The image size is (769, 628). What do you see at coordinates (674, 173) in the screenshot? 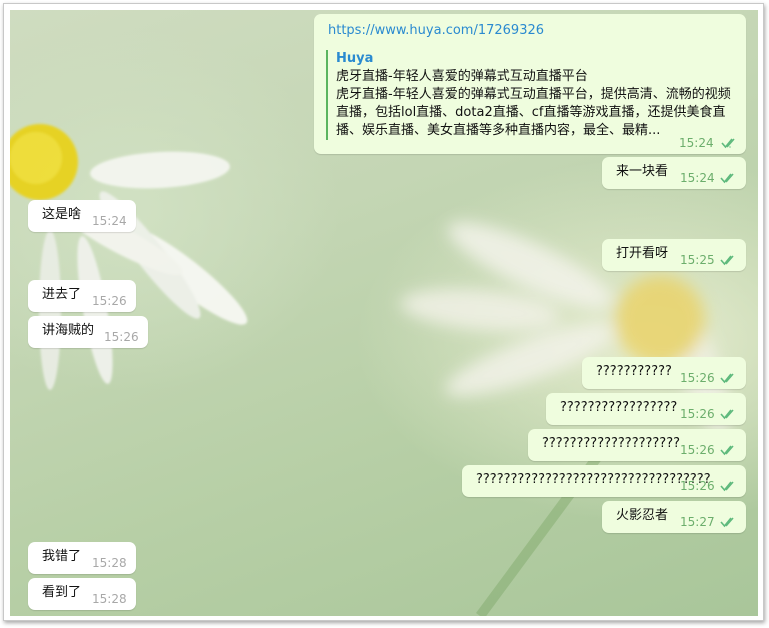
I see `outgoing-message-bubble: 来一块看 15:24` at bounding box center [674, 173].